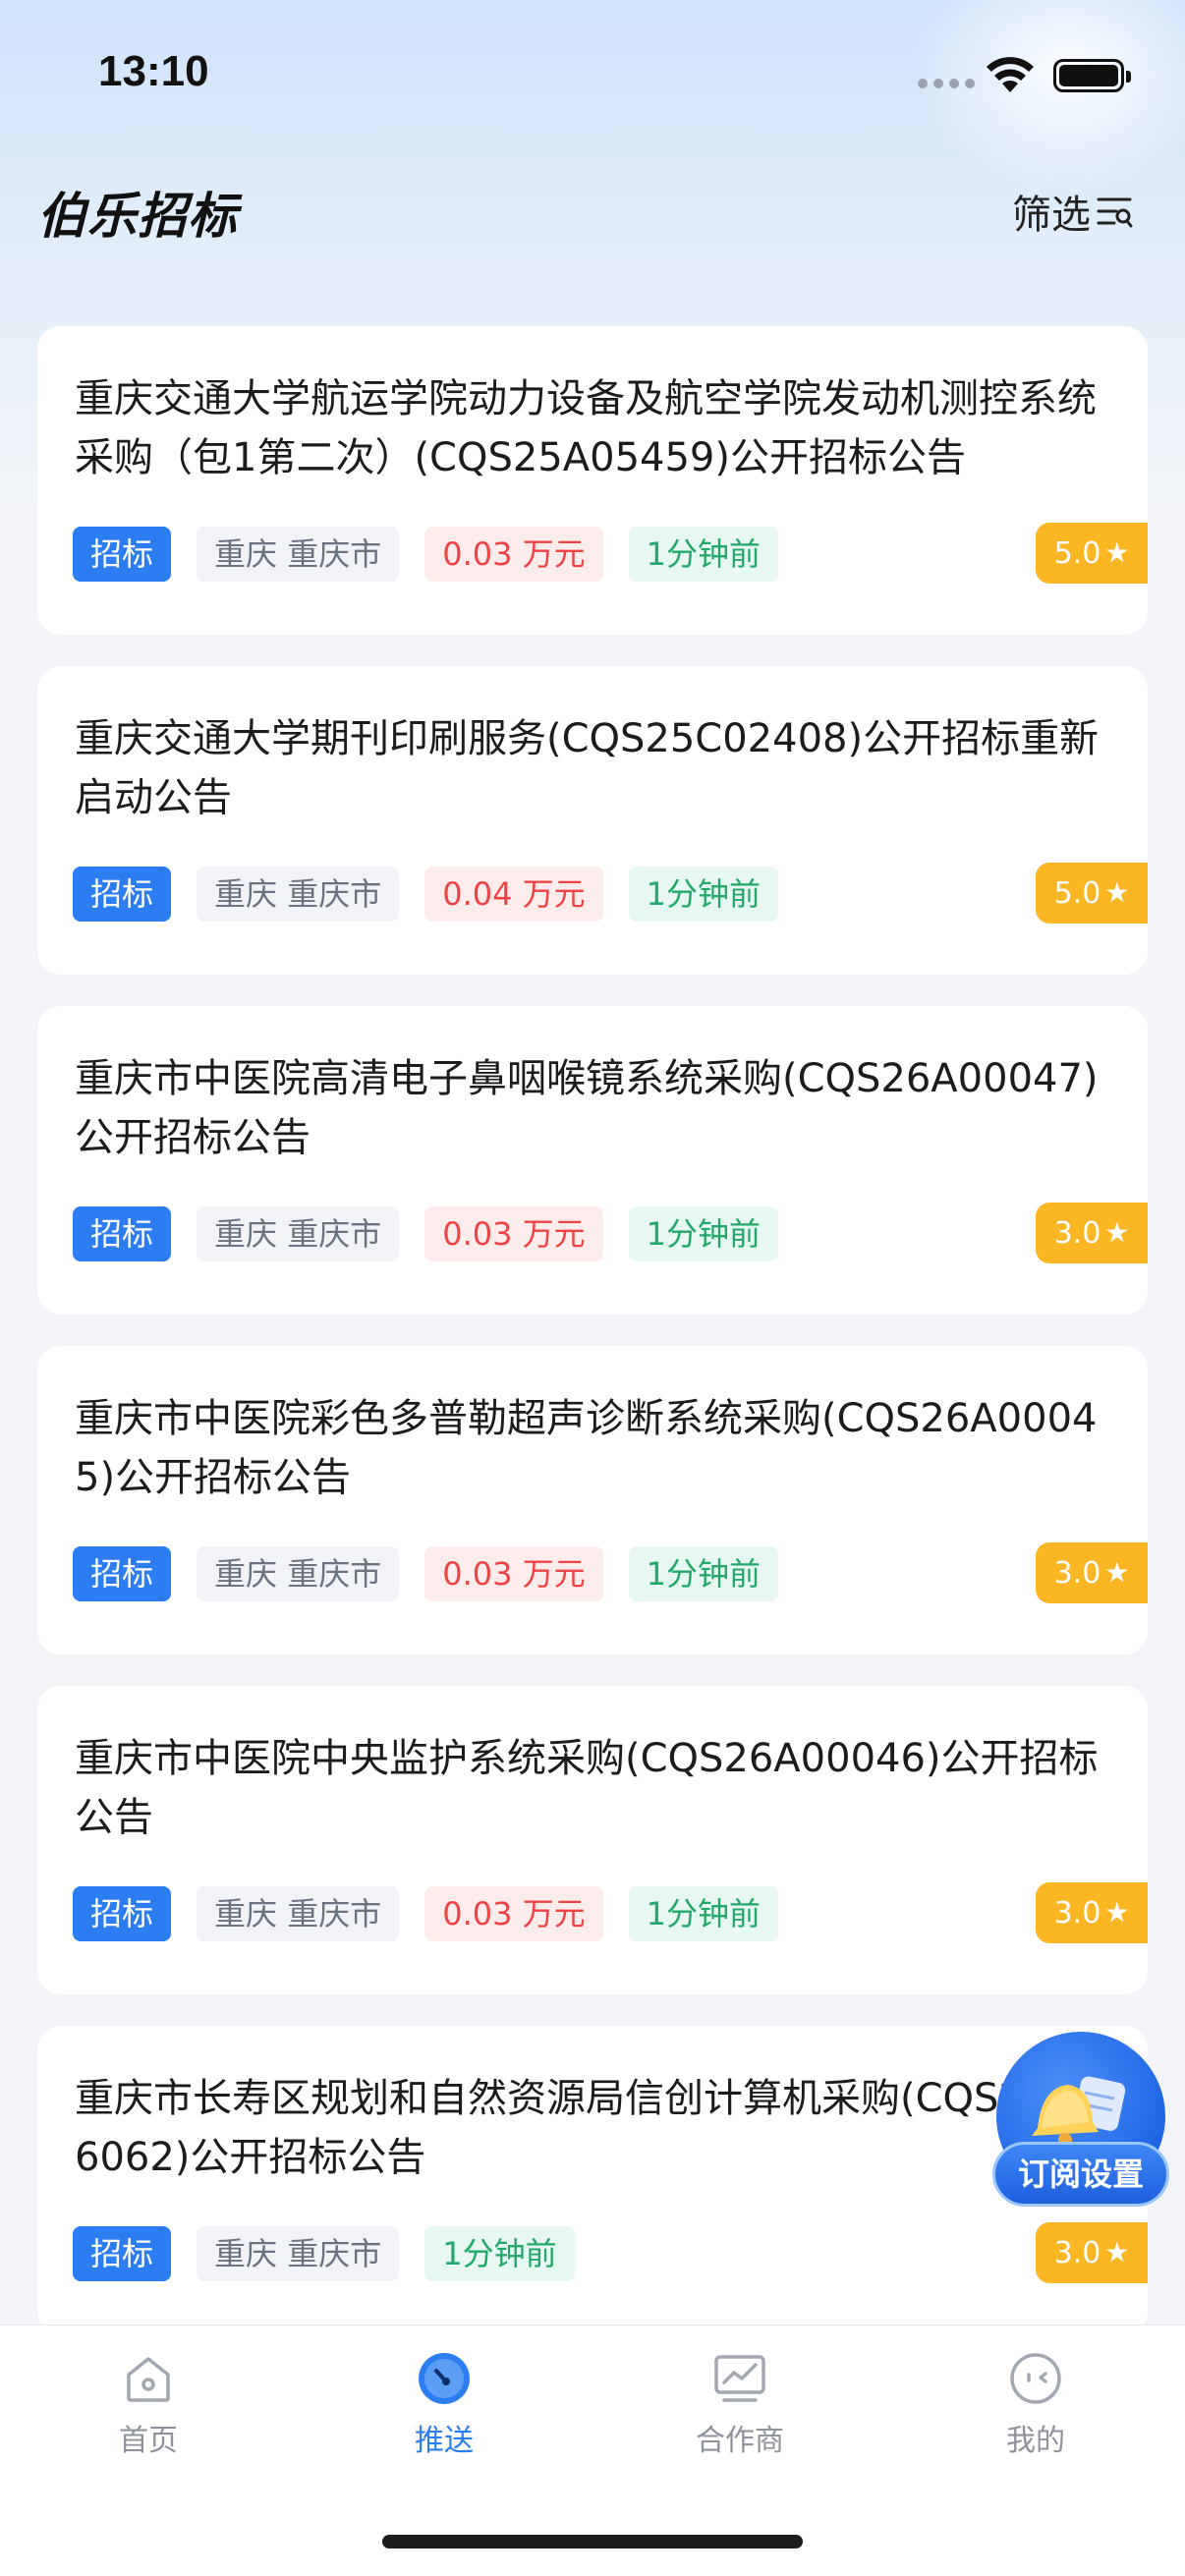  Describe the element at coordinates (947, 83) in the screenshot. I see `signal-icon` at that location.